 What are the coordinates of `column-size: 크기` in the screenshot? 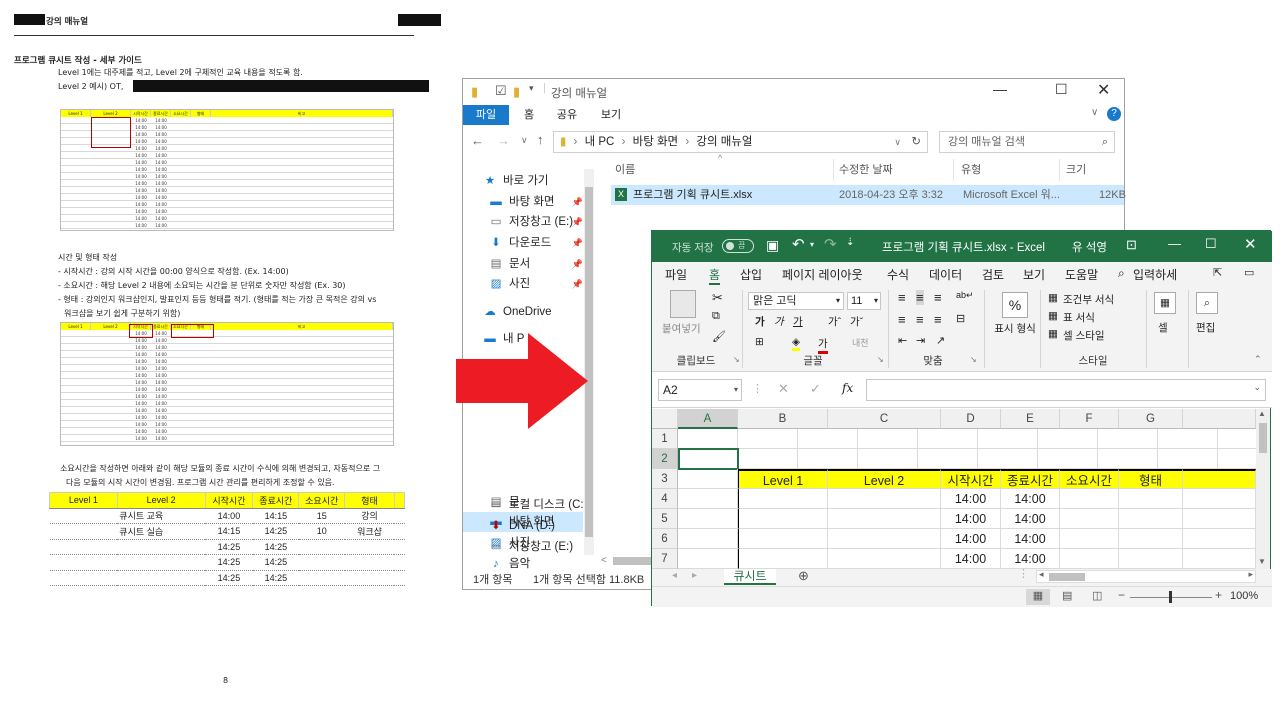 It's located at (1076, 170).